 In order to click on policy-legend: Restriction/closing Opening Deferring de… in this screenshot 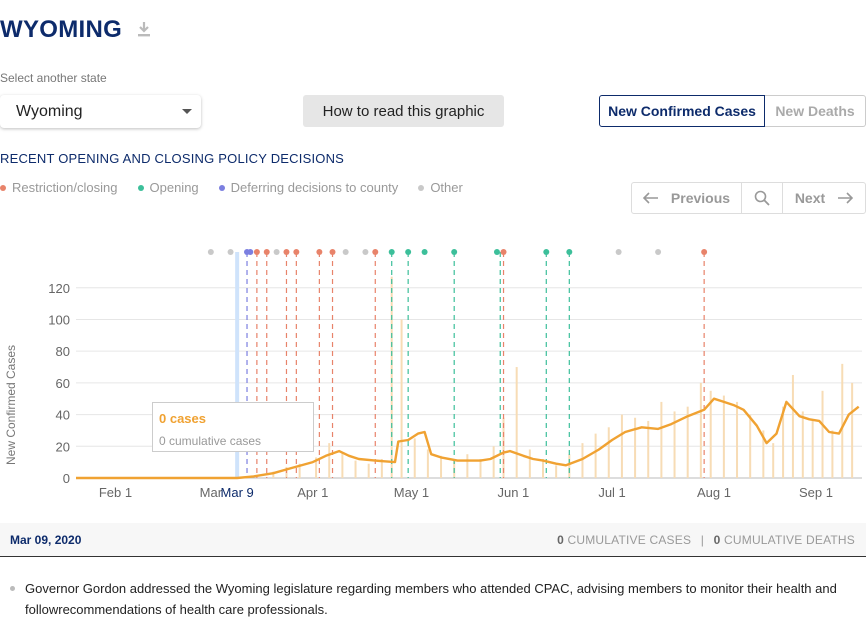, I will do `click(241, 187)`.